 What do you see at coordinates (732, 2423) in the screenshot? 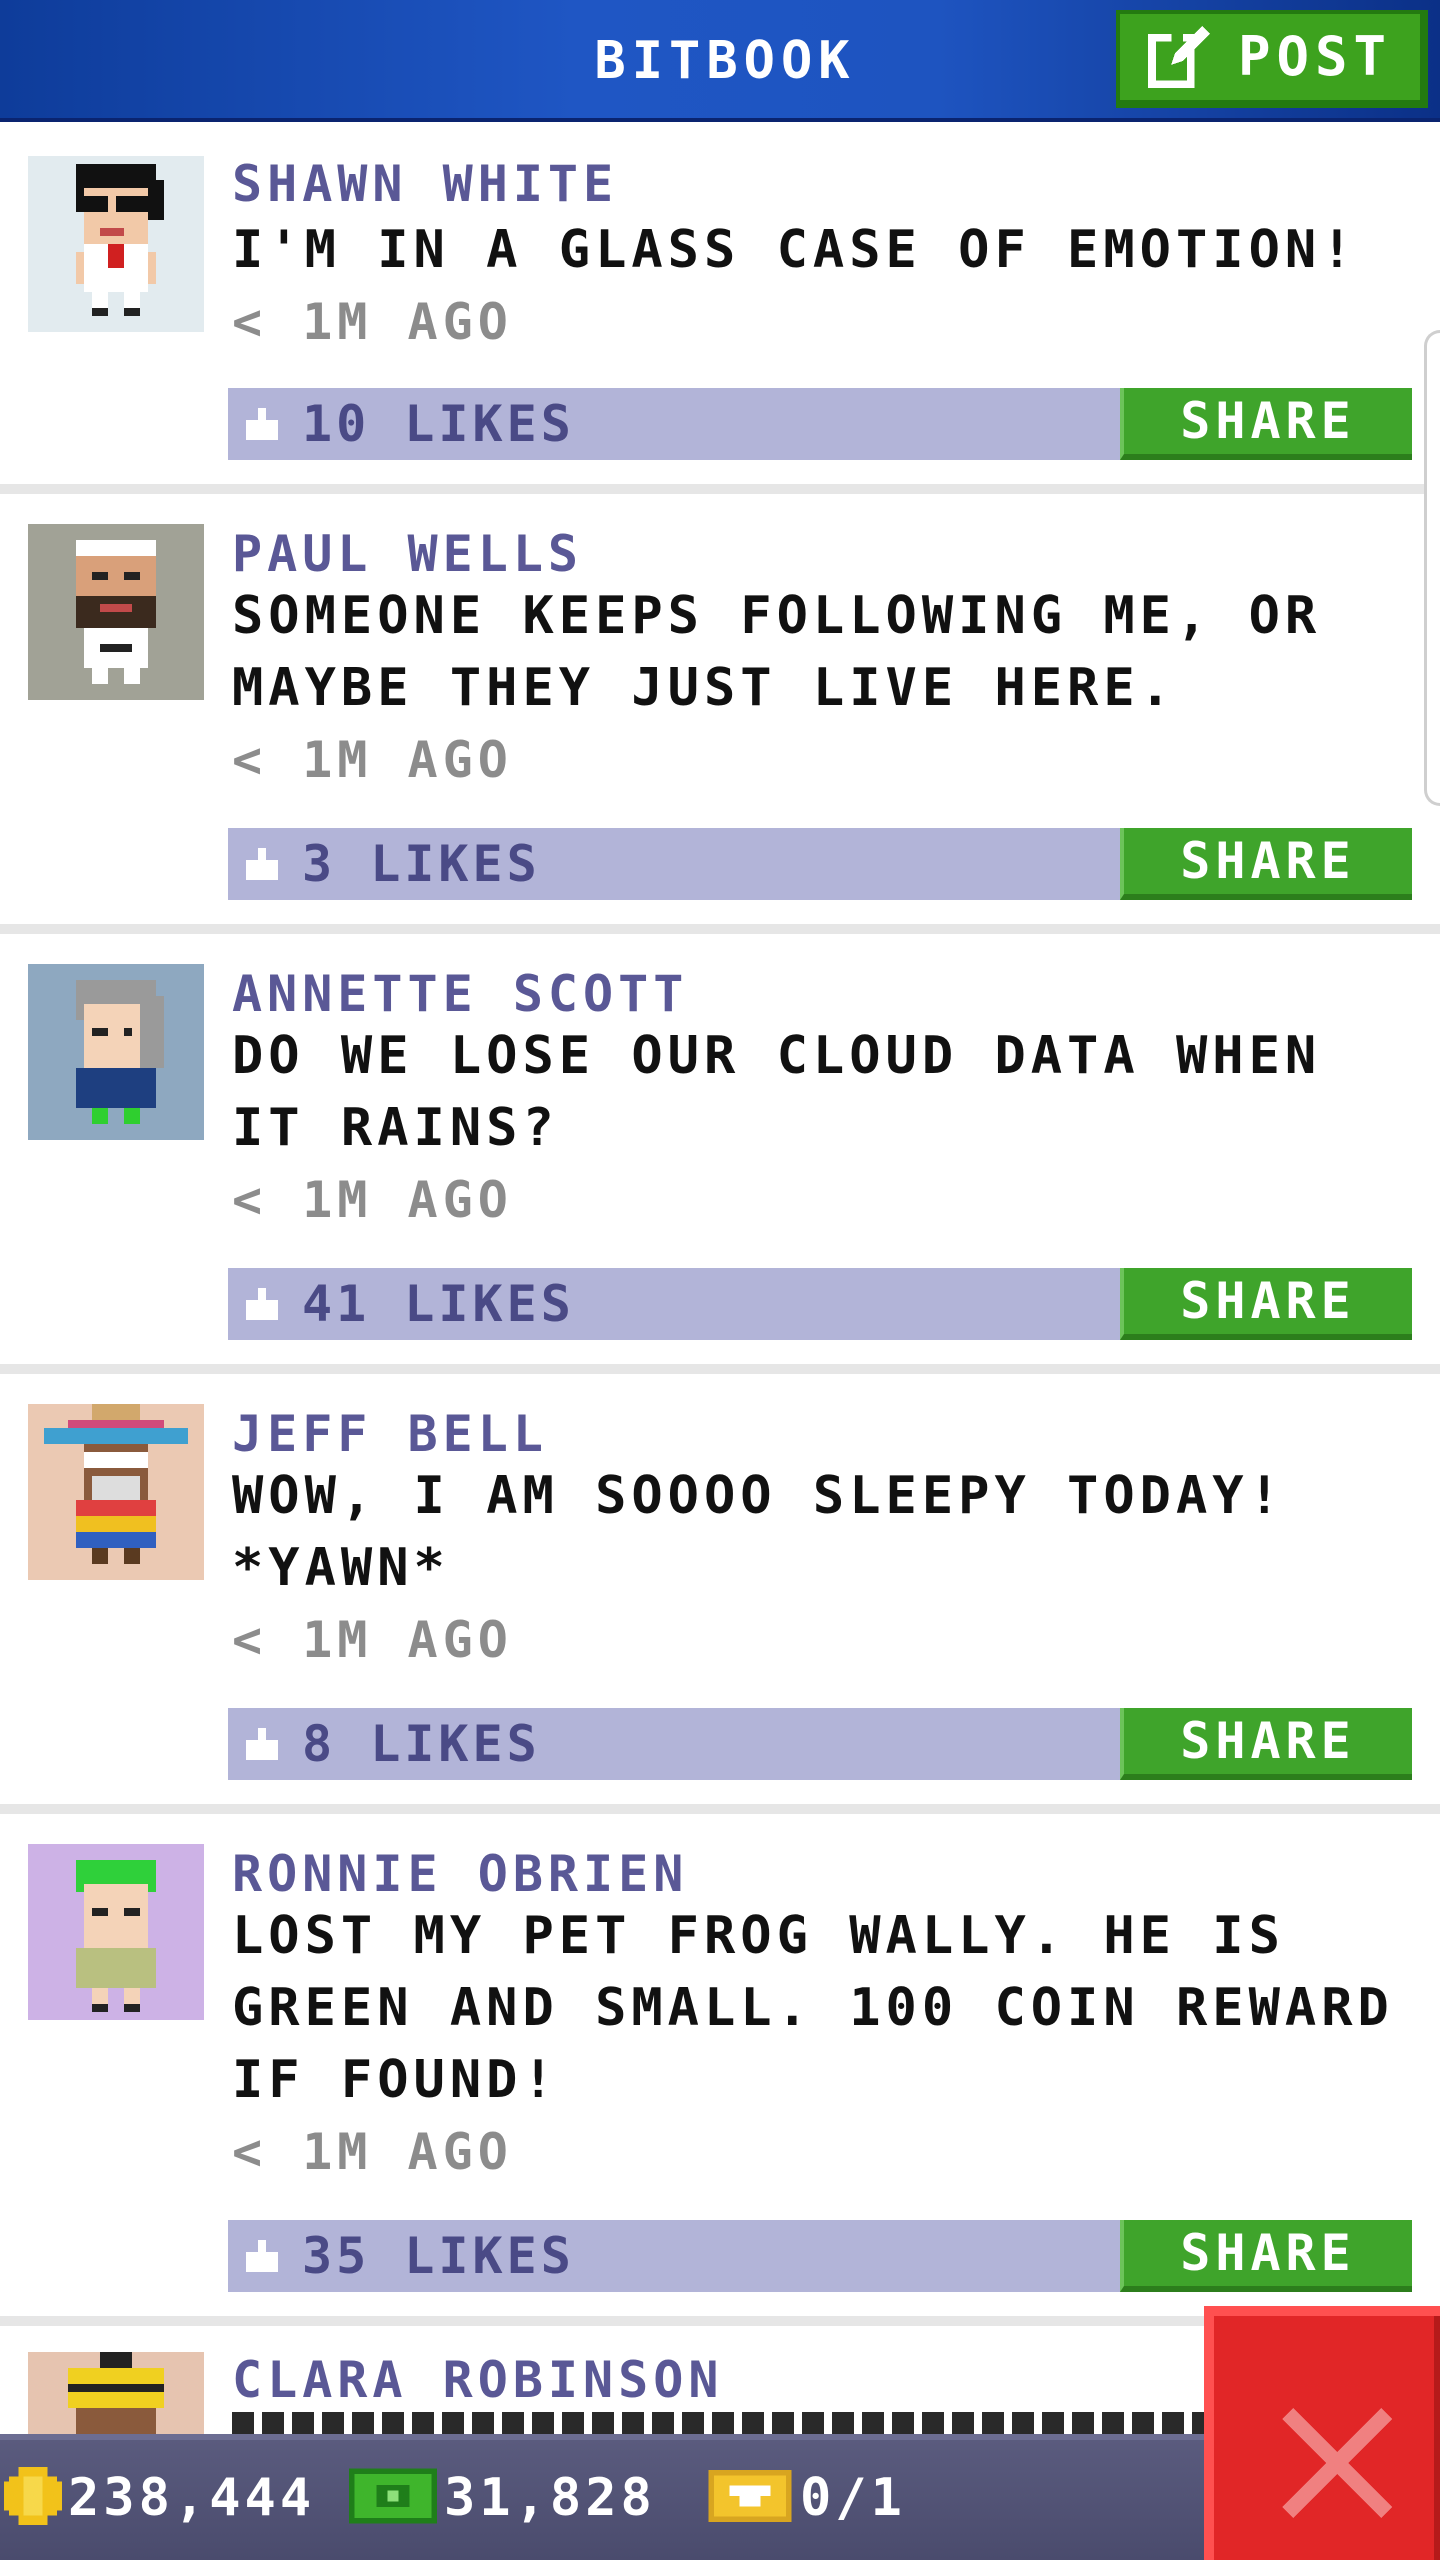
I see `post-message-truncated` at bounding box center [732, 2423].